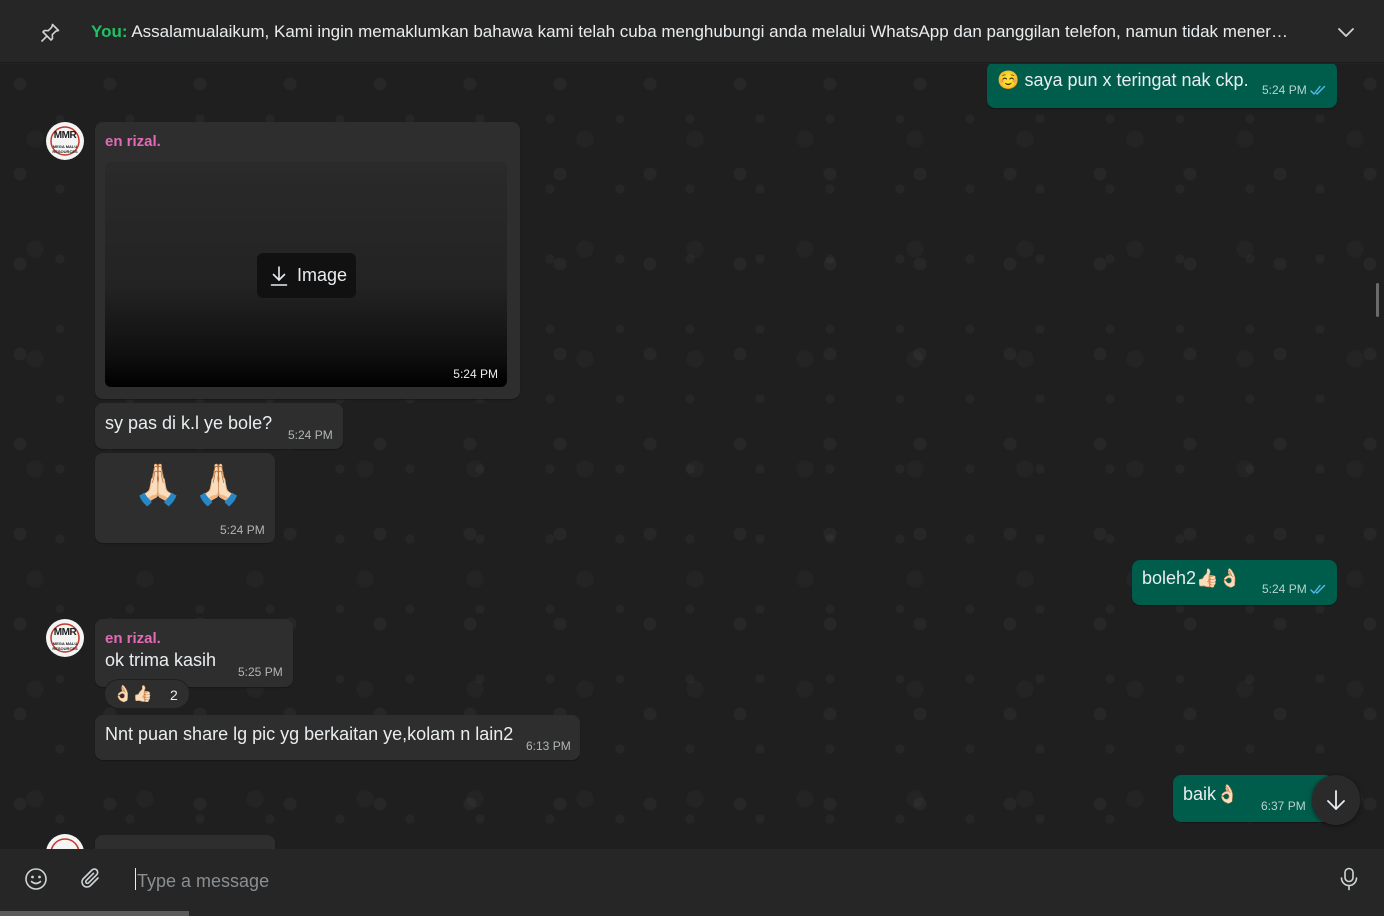  Describe the element at coordinates (94, 913) in the screenshot. I see `window-resize-strip` at that location.